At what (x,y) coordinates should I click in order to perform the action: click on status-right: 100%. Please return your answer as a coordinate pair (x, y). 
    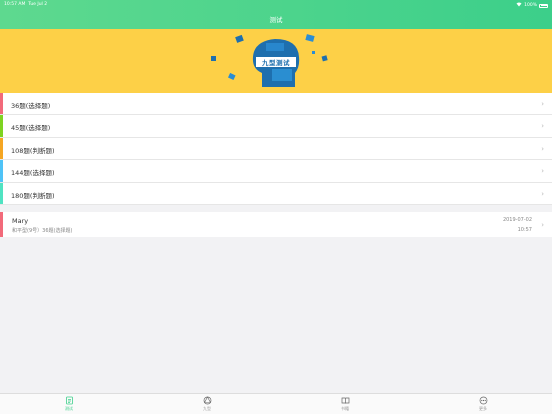
    Looking at the image, I should click on (532, 5).